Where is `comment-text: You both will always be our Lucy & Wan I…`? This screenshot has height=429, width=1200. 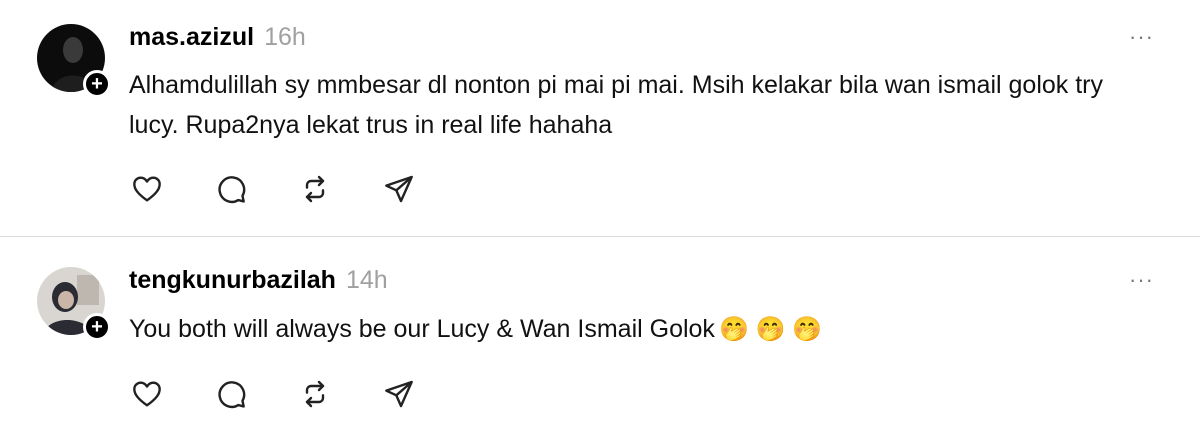 comment-text: You both will always be our Lucy & Wan I… is located at coordinates (639, 329).